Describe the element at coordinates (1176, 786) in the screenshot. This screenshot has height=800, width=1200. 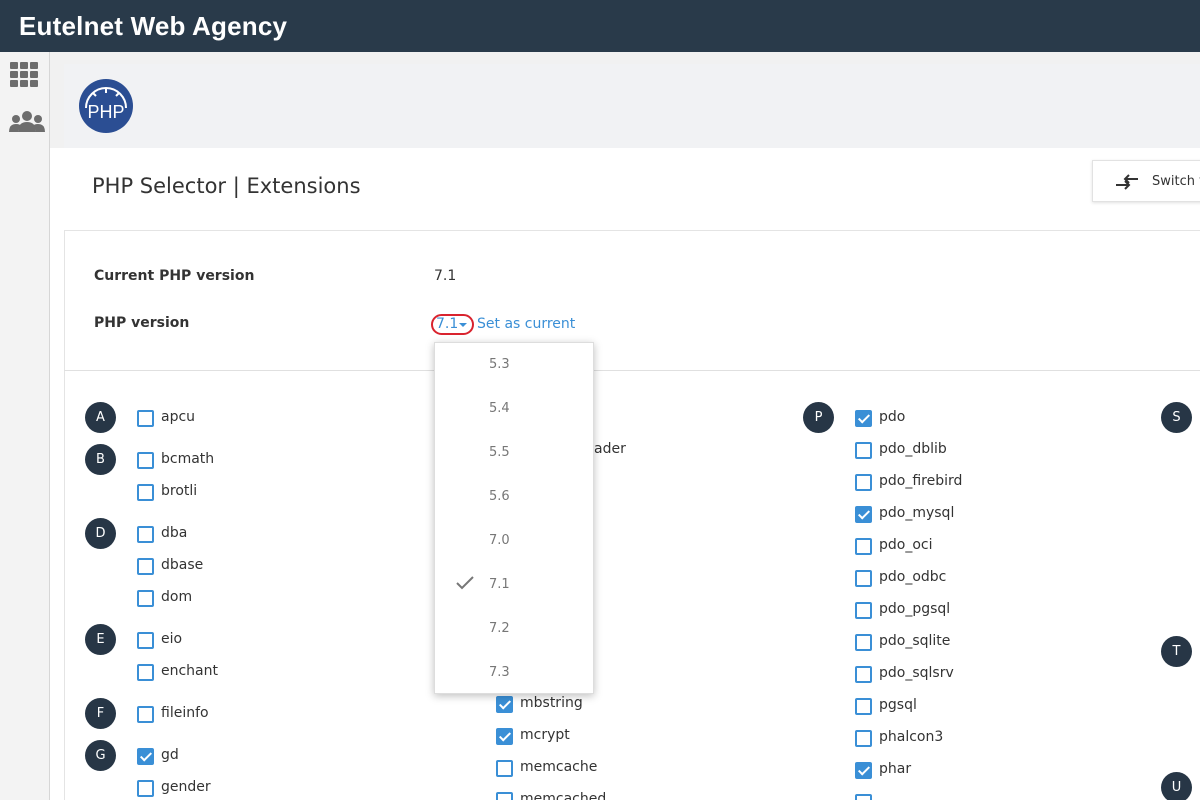
I see `letter-badge: U` at that location.